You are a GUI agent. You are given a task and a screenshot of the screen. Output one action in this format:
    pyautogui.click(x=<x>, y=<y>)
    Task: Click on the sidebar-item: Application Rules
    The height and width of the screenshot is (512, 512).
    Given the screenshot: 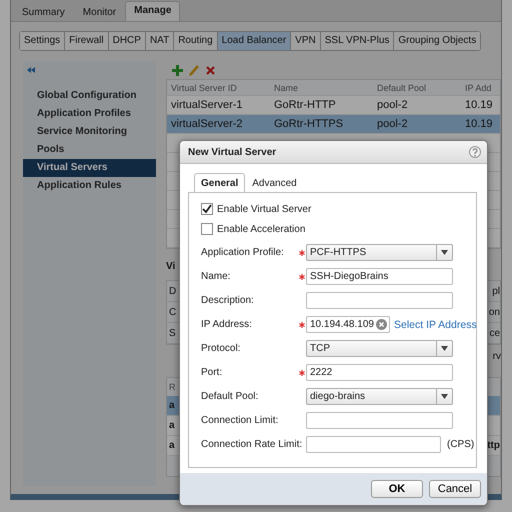 What is the action you would take?
    pyautogui.click(x=89, y=186)
    